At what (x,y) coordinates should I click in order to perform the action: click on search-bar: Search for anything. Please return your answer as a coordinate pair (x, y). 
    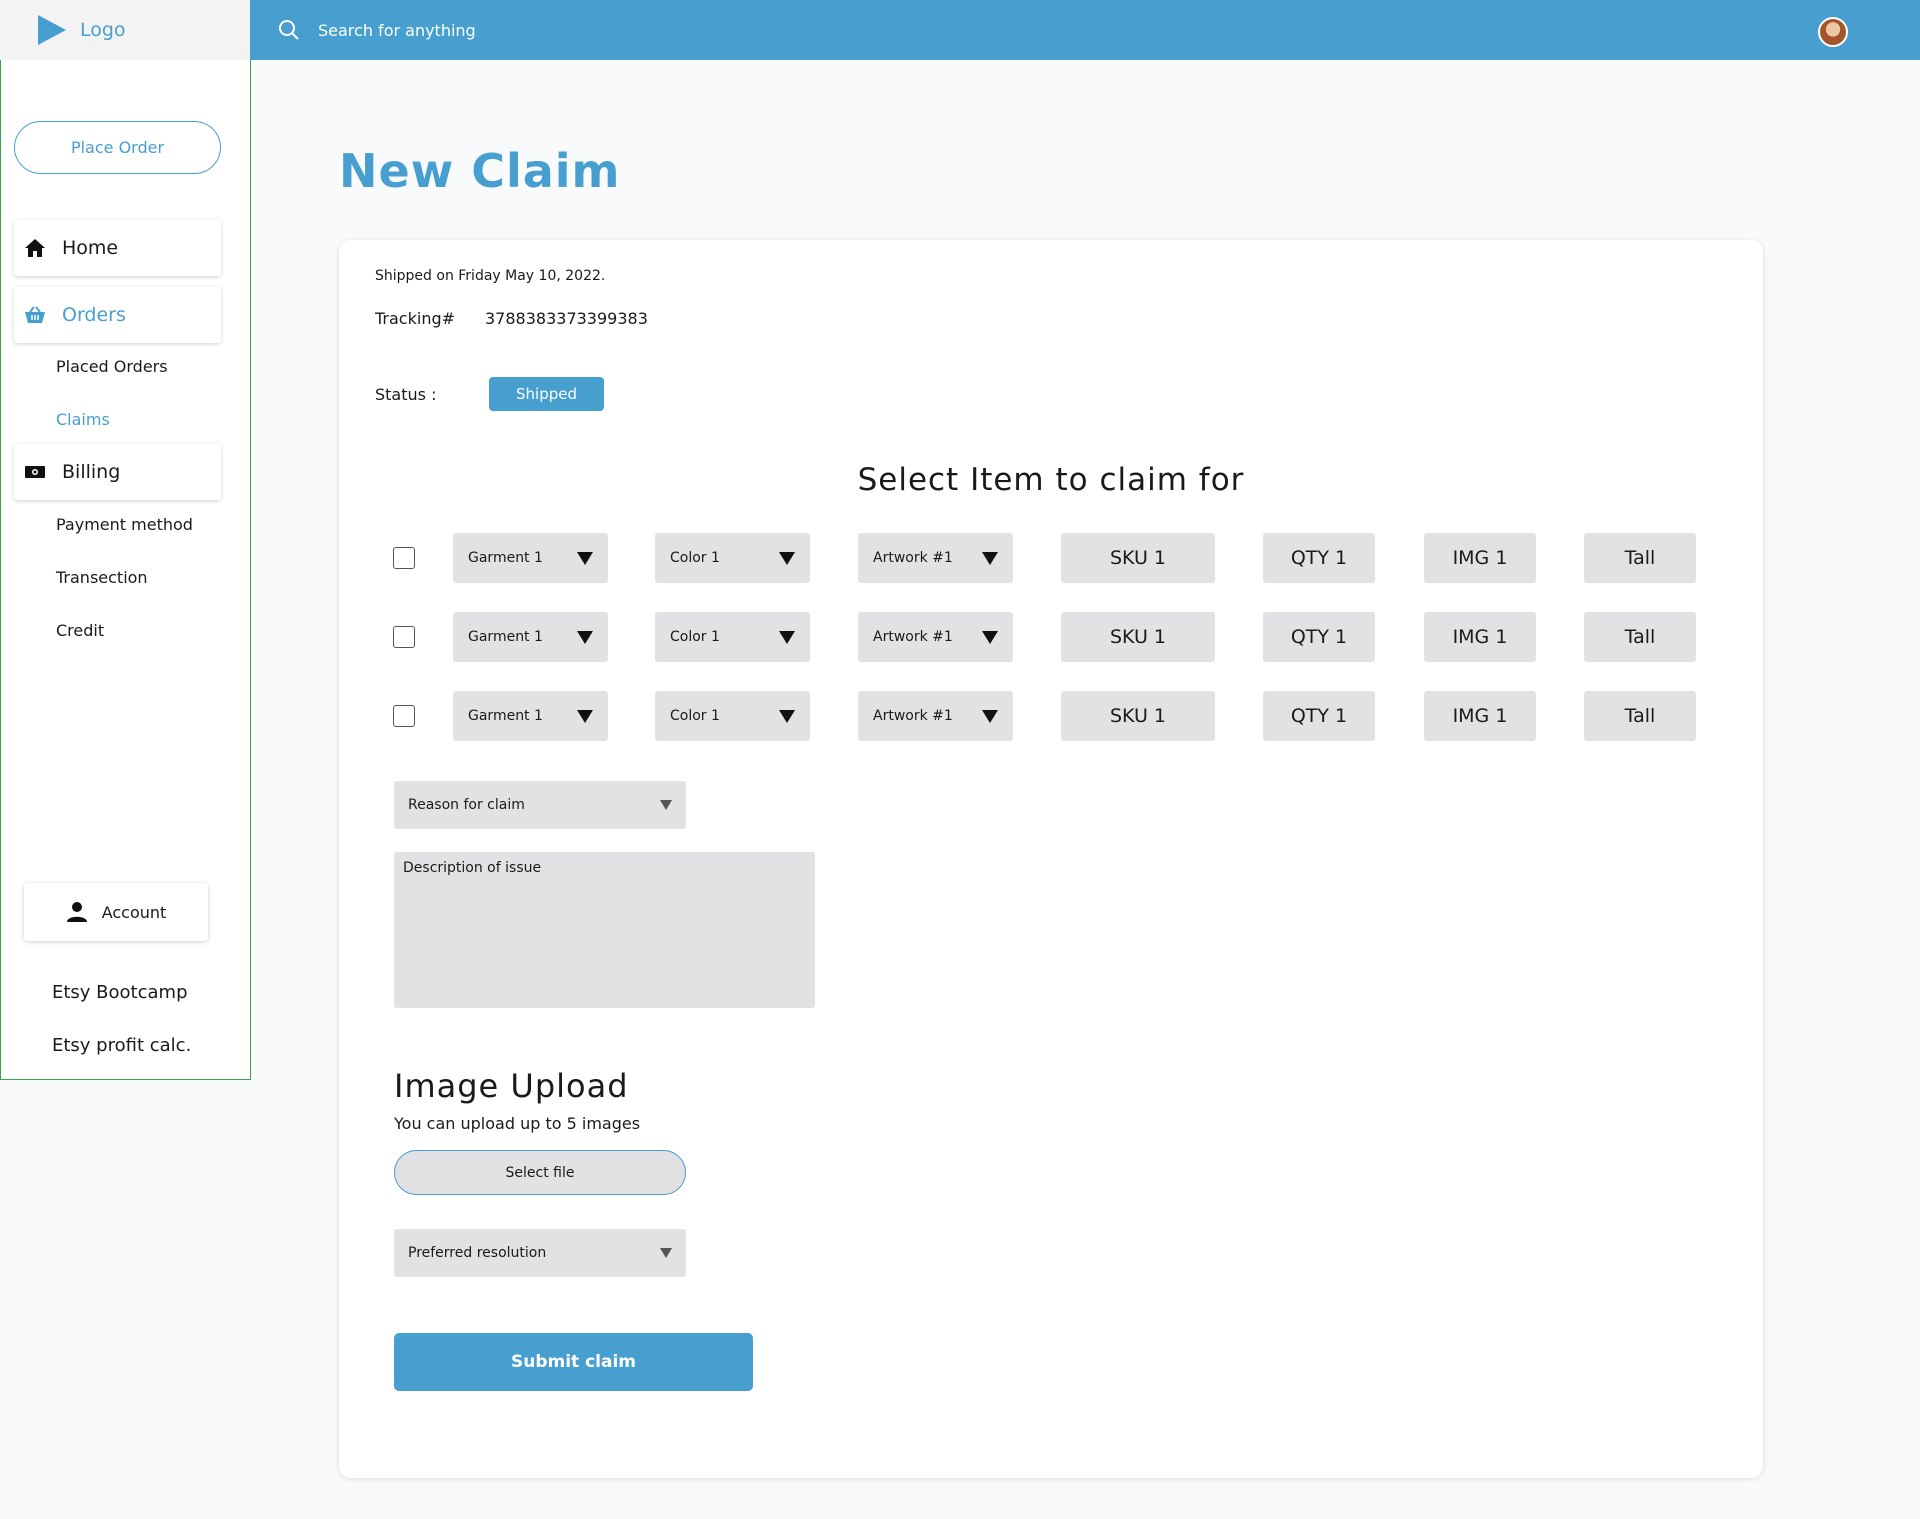
    Looking at the image, I should click on (377, 30).